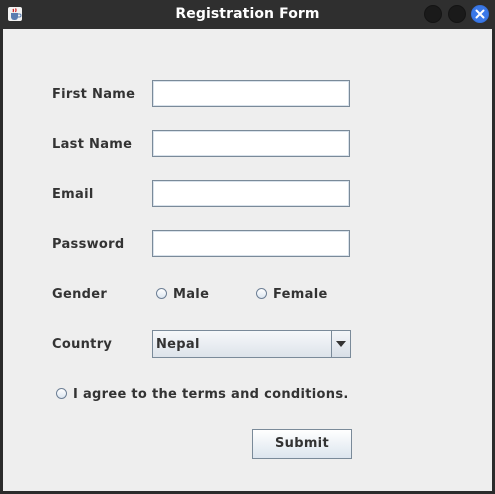 The image size is (495, 494). I want to click on country-label: Country, so click(82, 344).